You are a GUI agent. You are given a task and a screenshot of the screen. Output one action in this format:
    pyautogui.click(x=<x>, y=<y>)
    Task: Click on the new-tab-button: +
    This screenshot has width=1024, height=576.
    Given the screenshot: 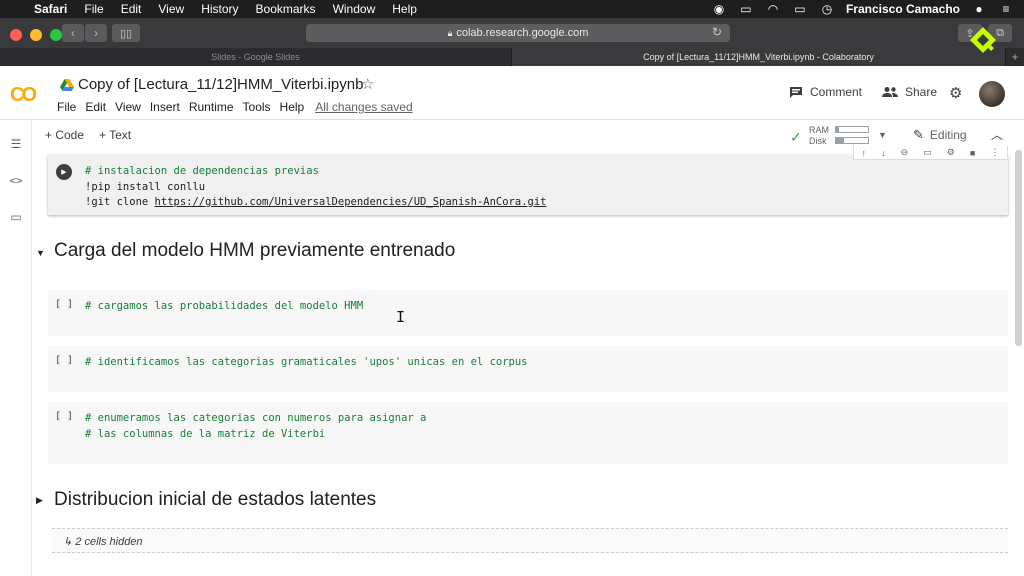 What is the action you would take?
    pyautogui.click(x=1015, y=57)
    